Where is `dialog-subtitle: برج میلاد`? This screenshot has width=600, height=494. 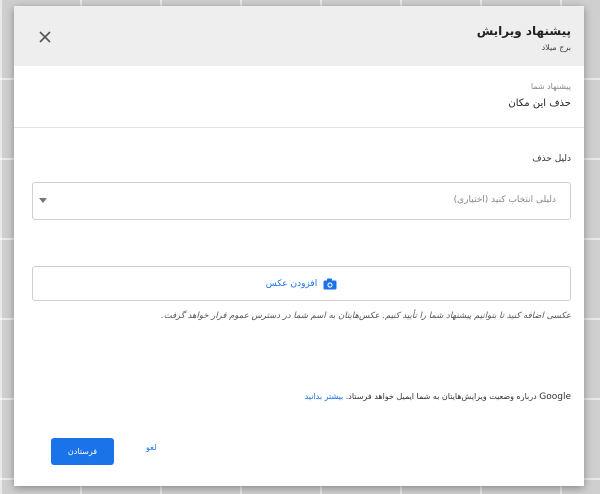
dialog-subtitle: برج میلاد is located at coordinates (556, 47).